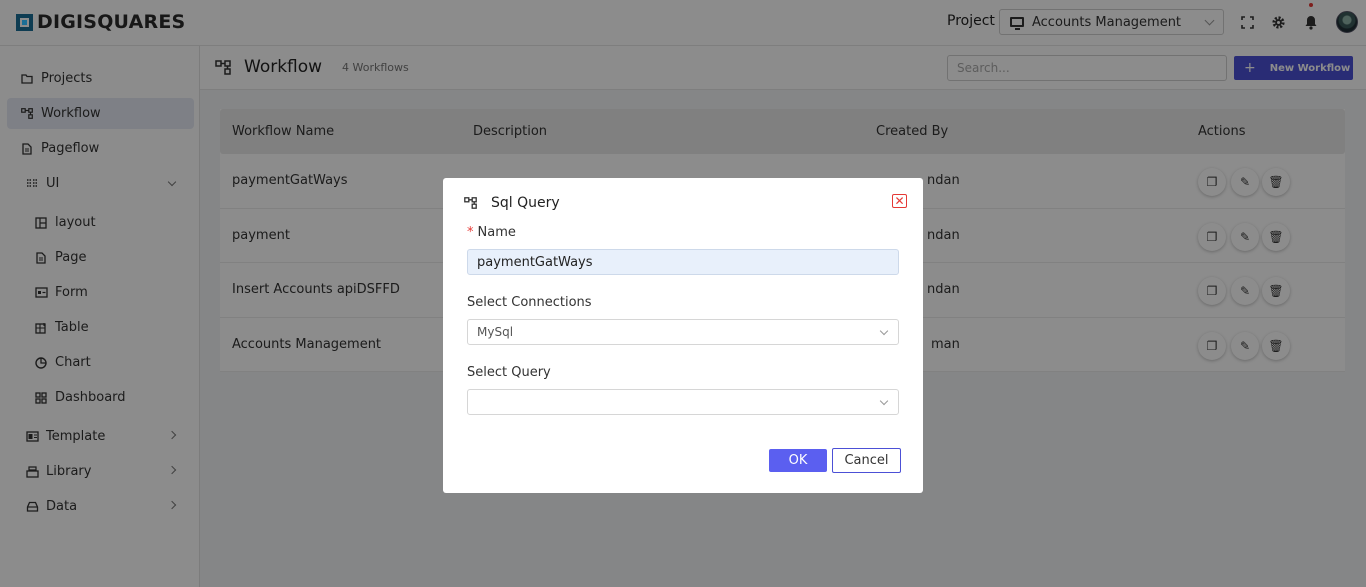  I want to click on workflow-icon, so click(470, 205).